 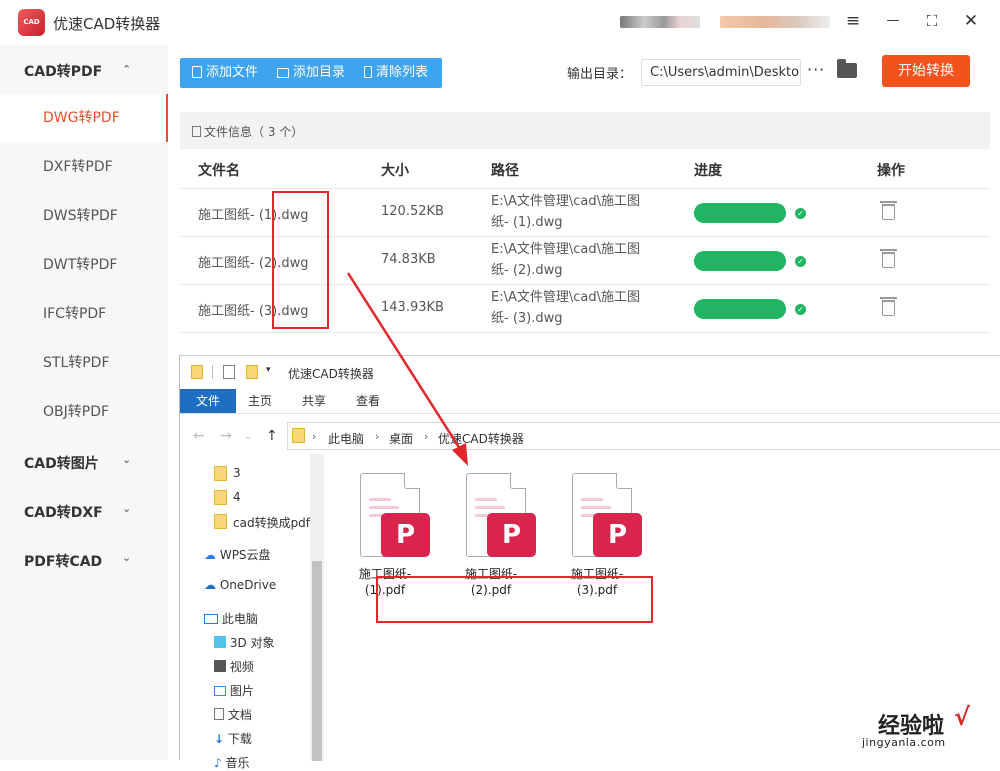 What do you see at coordinates (252, 643) in the screenshot?
I see `tree-item-label: 3D 对象` at bounding box center [252, 643].